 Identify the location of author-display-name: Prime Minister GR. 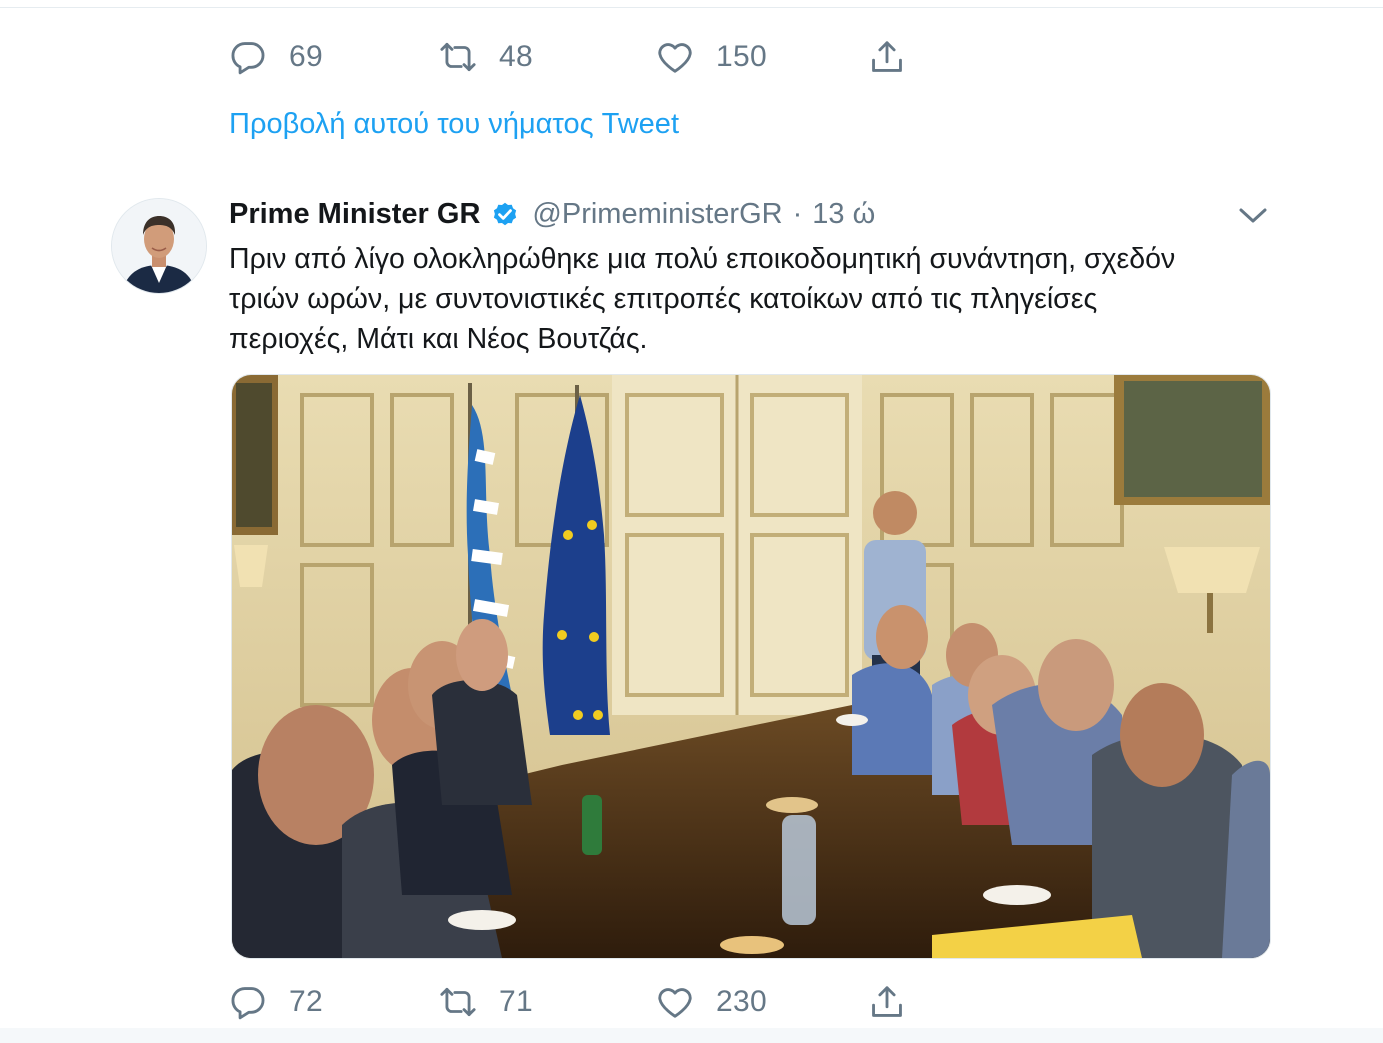
(354, 214).